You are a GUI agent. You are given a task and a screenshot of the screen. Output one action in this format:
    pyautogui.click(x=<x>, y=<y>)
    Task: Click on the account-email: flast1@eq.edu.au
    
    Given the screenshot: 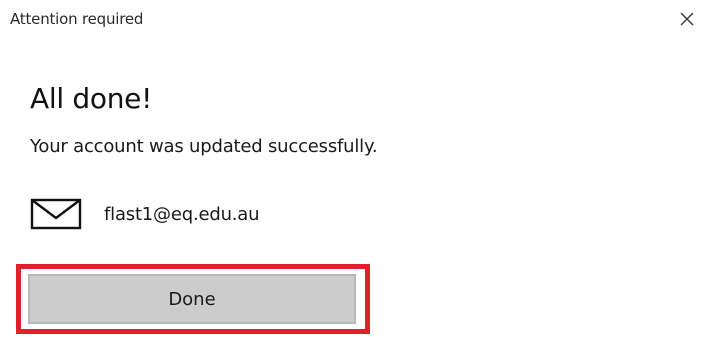 What is the action you would take?
    pyautogui.click(x=182, y=214)
    